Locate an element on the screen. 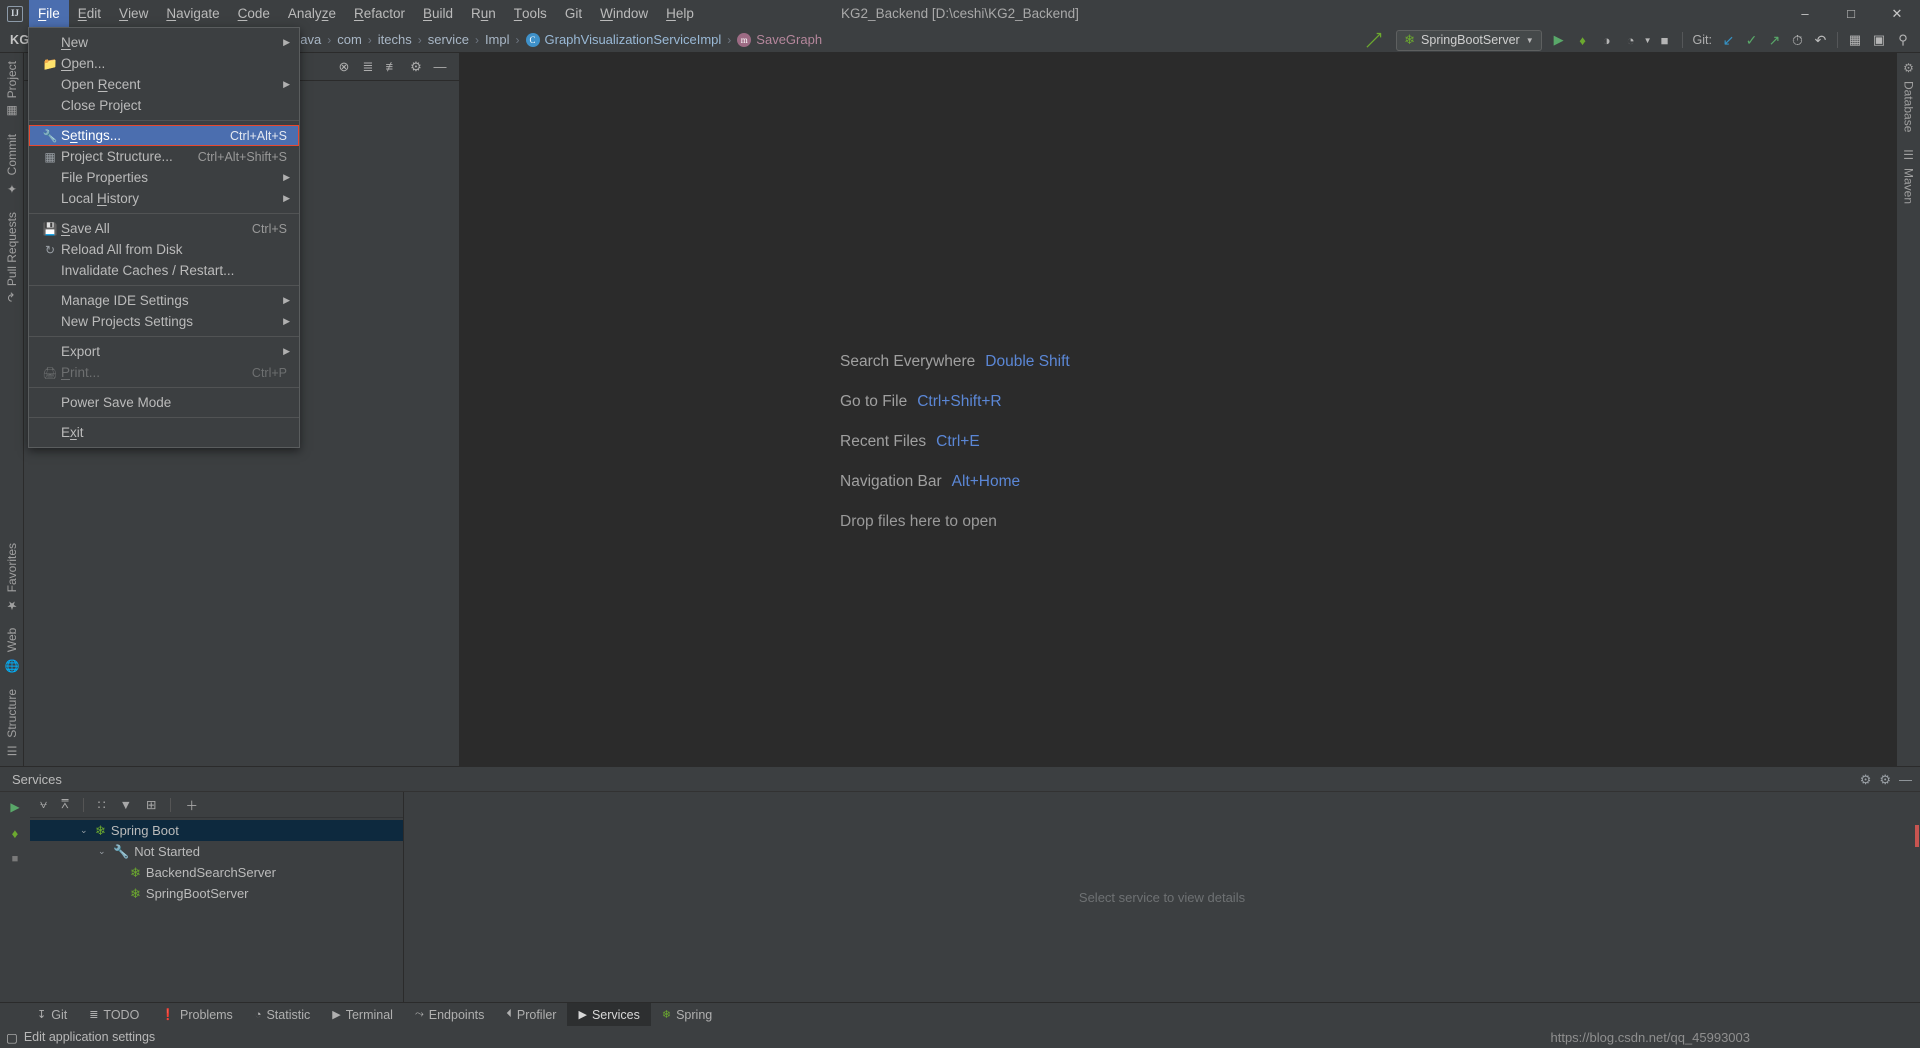 This screenshot has width=1920, height=1048. git-update-icon: ↙ is located at coordinates (1728, 40).